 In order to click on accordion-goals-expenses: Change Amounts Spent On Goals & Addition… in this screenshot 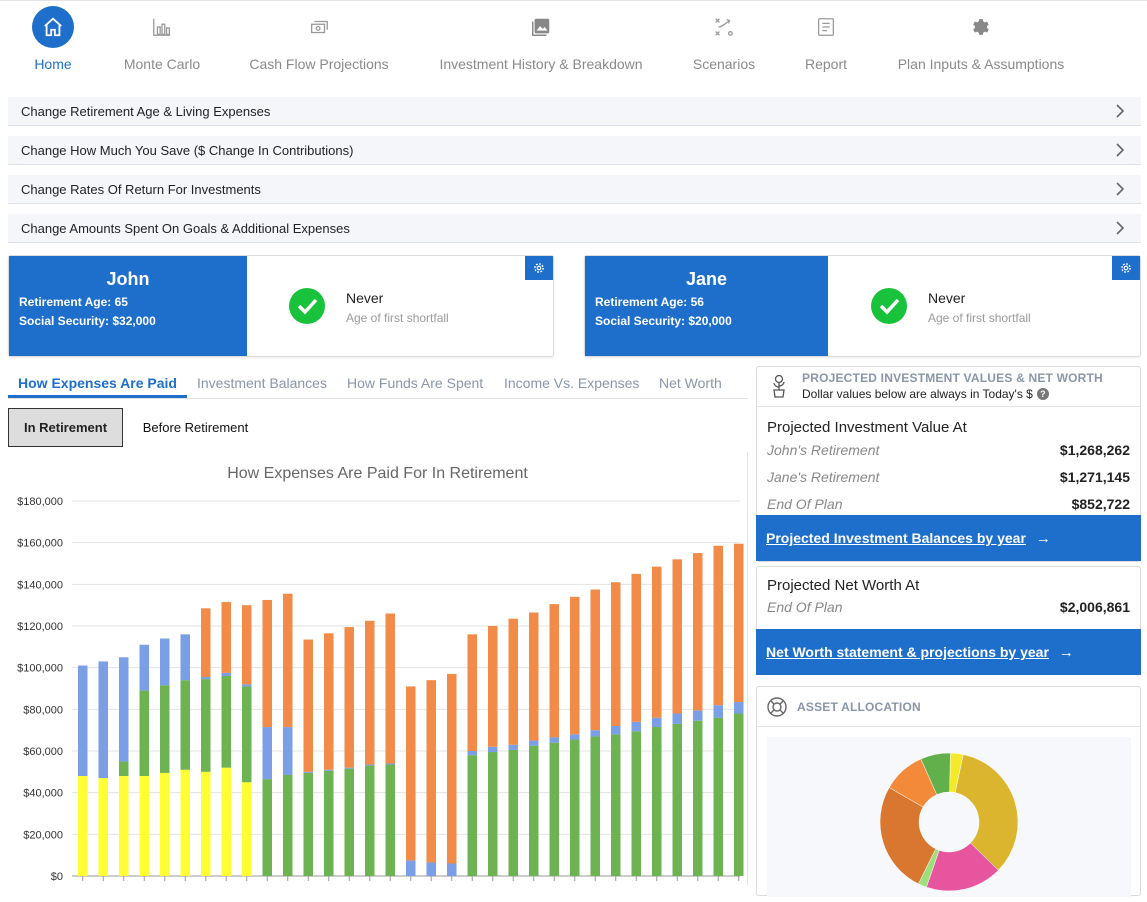, I will do `click(574, 228)`.